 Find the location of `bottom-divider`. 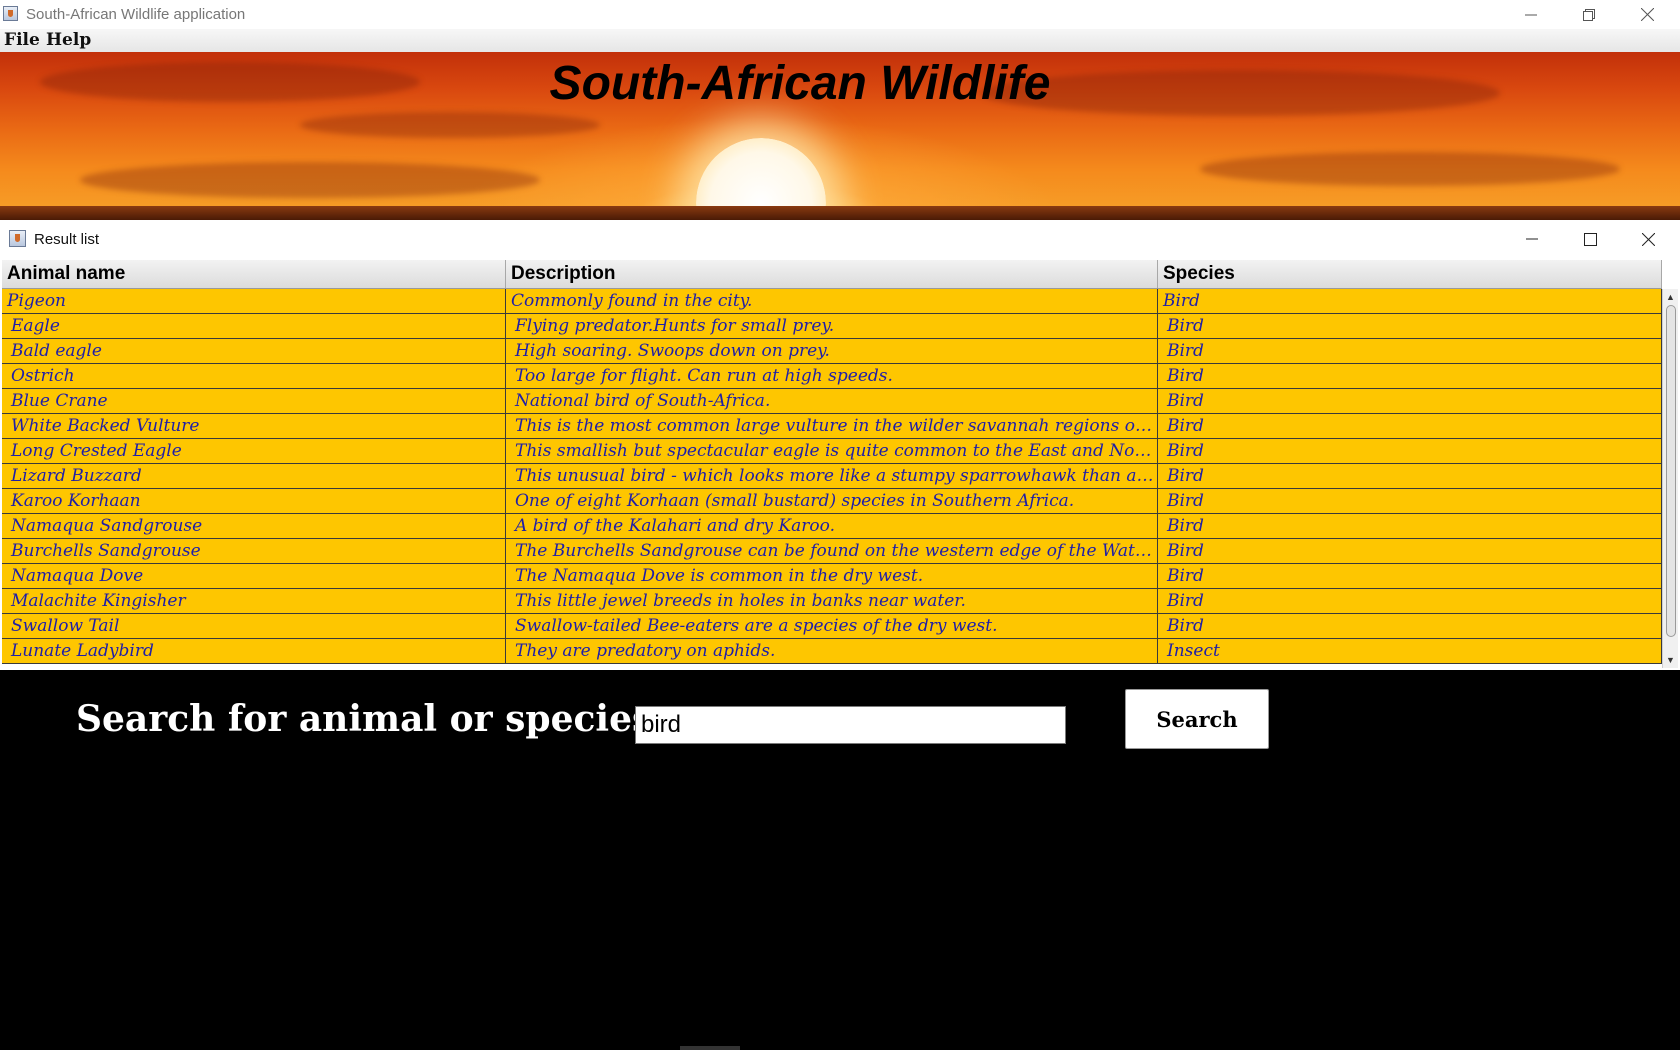

bottom-divider is located at coordinates (710, 1048).